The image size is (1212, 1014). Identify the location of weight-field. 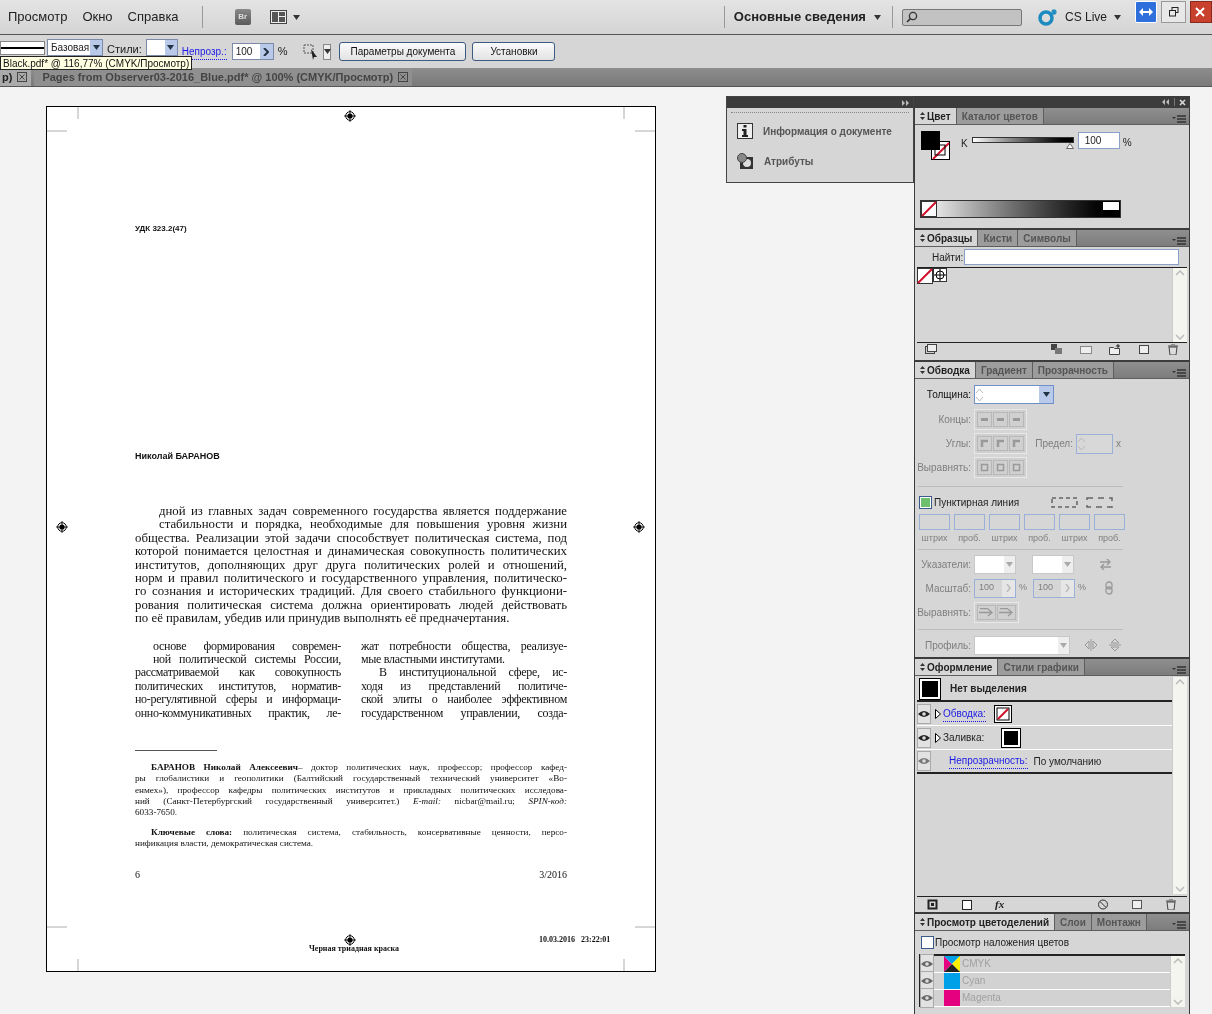
(1014, 394).